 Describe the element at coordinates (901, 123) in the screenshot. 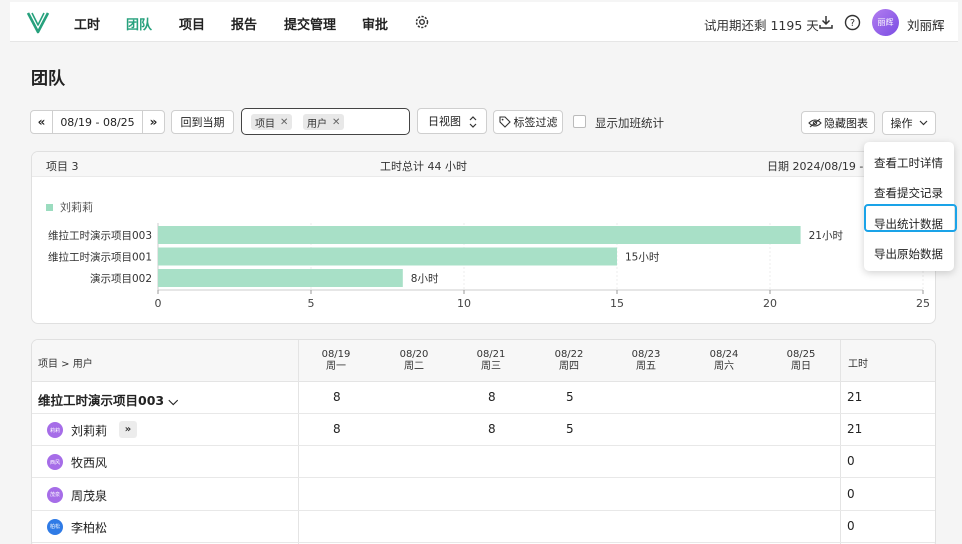

I see `actions-label: 操作` at that location.